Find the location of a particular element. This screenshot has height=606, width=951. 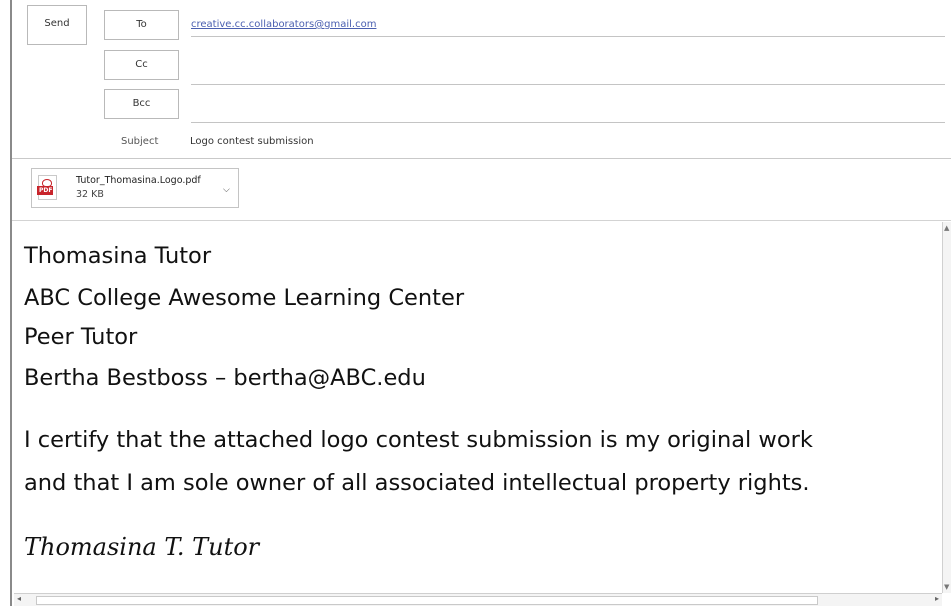

vertical-scrollbar: ▲ ▼ is located at coordinates (946, 407).